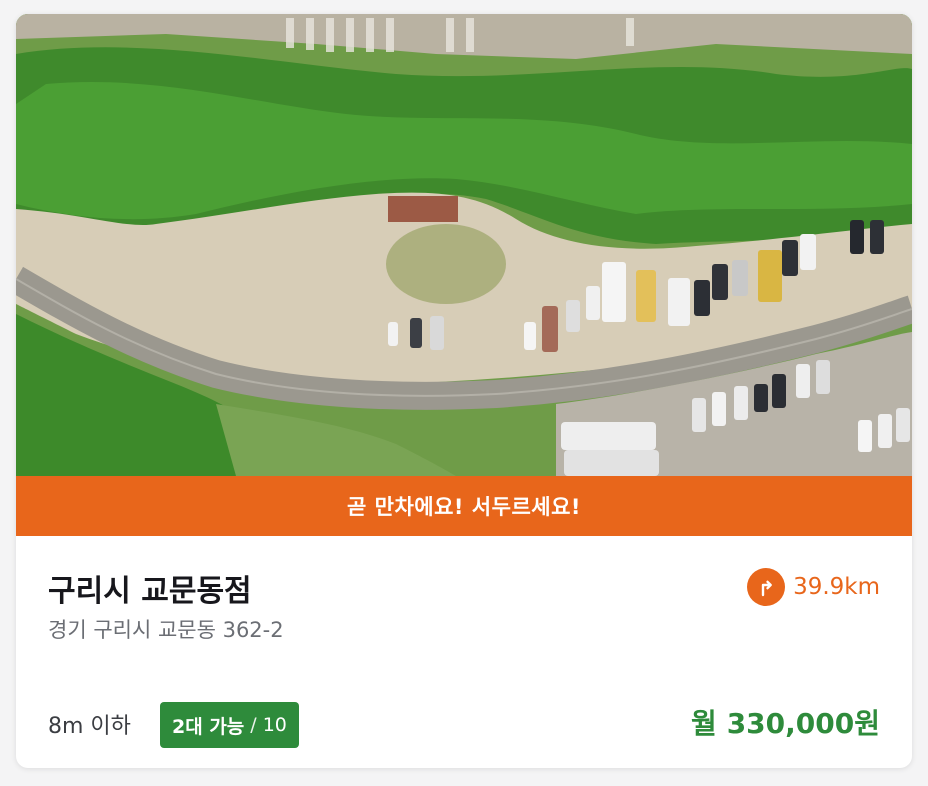  I want to click on price-prefix: 월, so click(703, 723).